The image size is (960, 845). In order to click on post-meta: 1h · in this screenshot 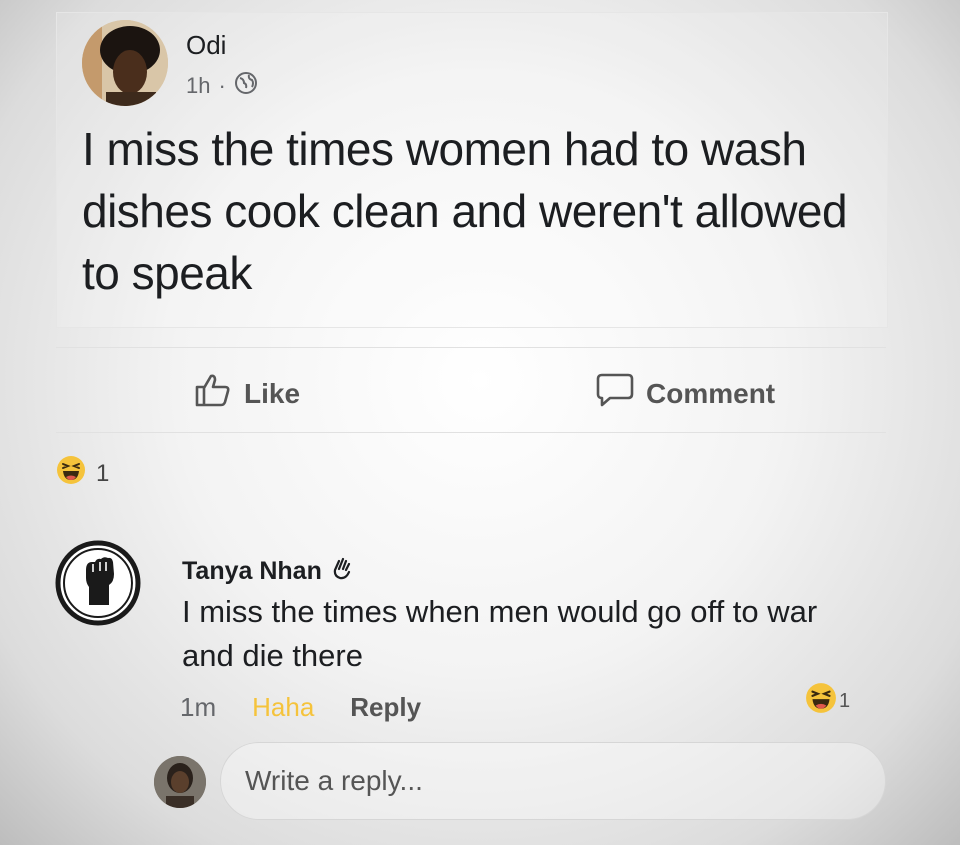, I will do `click(222, 86)`.